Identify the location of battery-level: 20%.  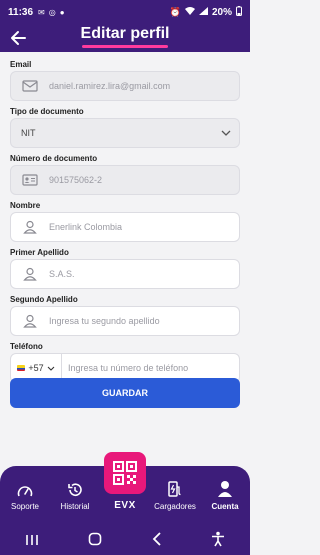
(221, 12).